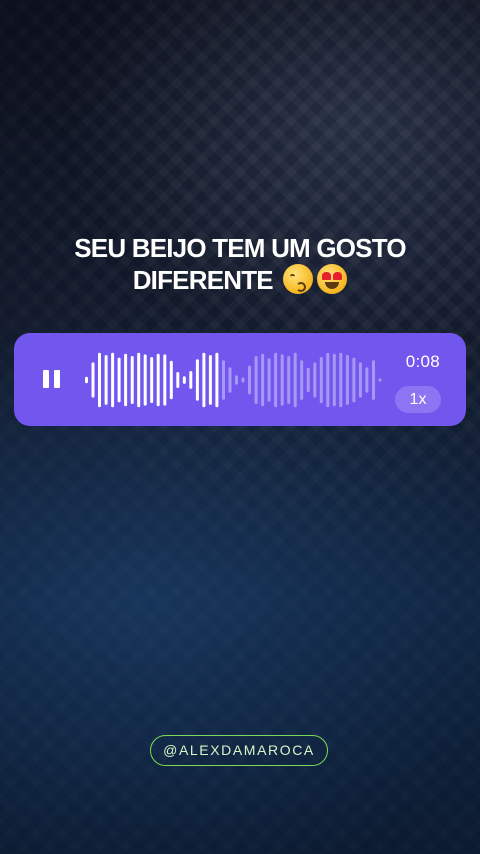 The width and height of the screenshot is (480, 854). I want to click on headline-line-2: DIFERENTE, so click(240, 280).